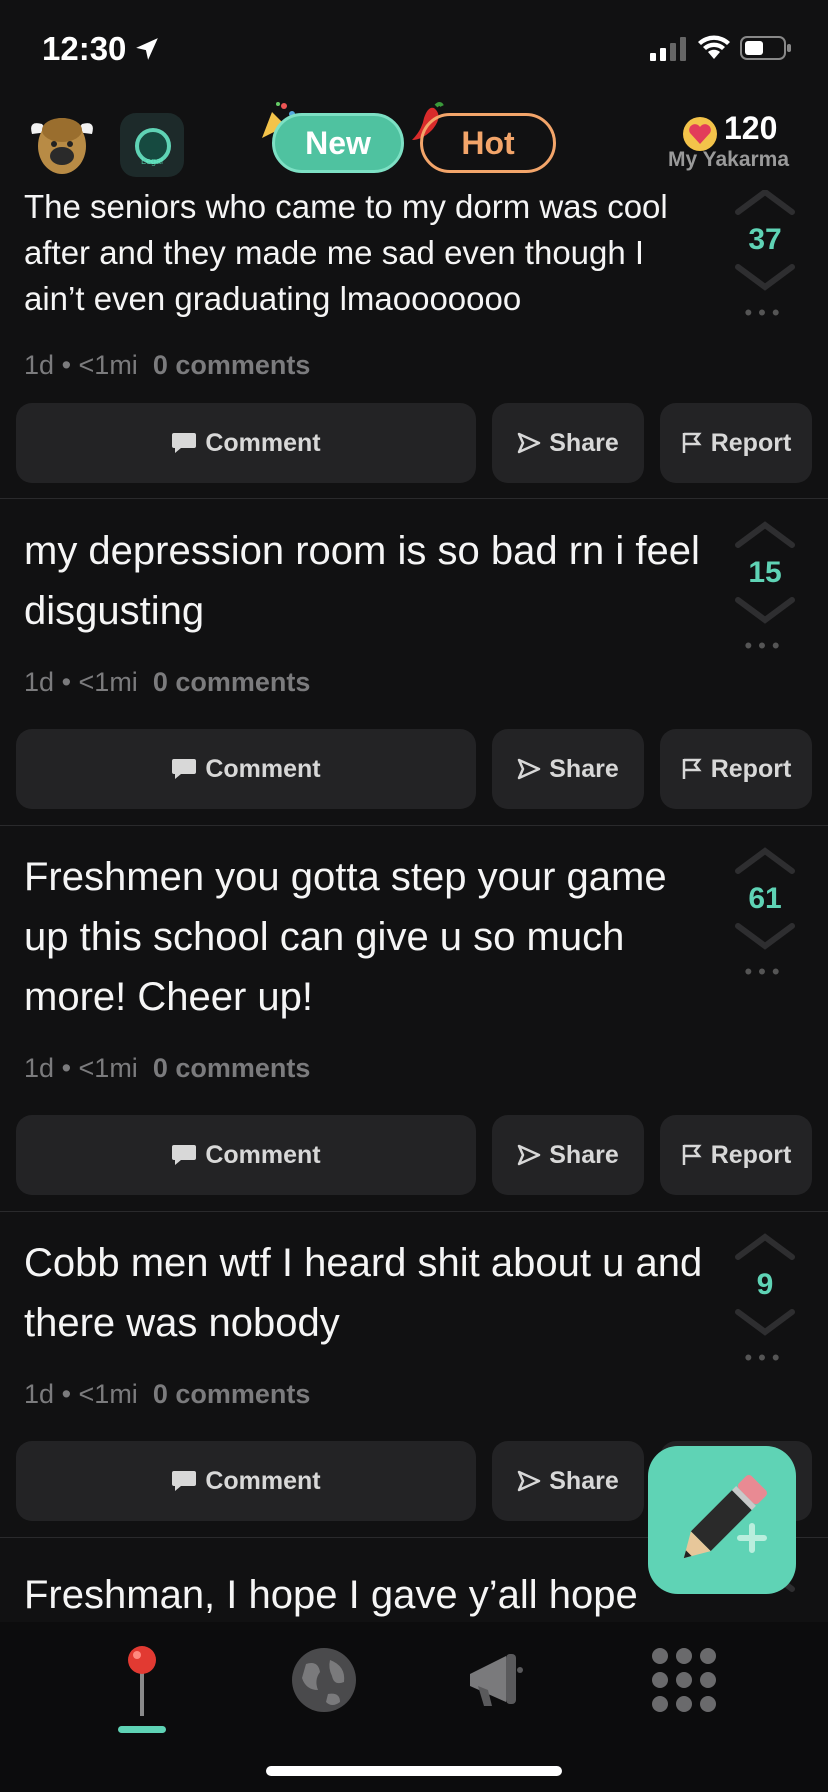 The width and height of the screenshot is (828, 1792). I want to click on tab-new: New, so click(338, 143).